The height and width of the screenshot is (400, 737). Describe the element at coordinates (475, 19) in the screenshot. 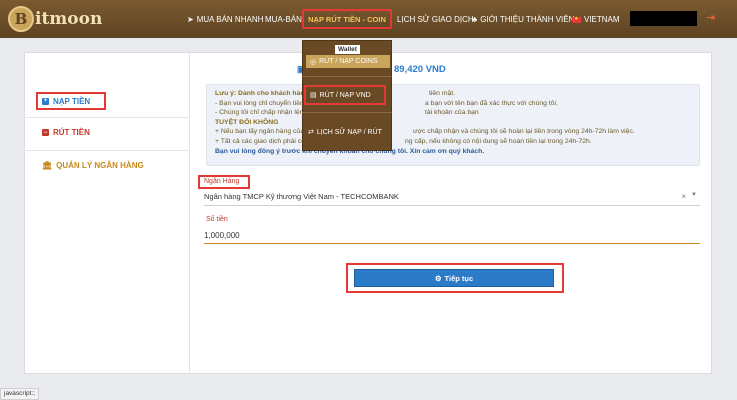

I see `gift-icon: ♣` at that location.